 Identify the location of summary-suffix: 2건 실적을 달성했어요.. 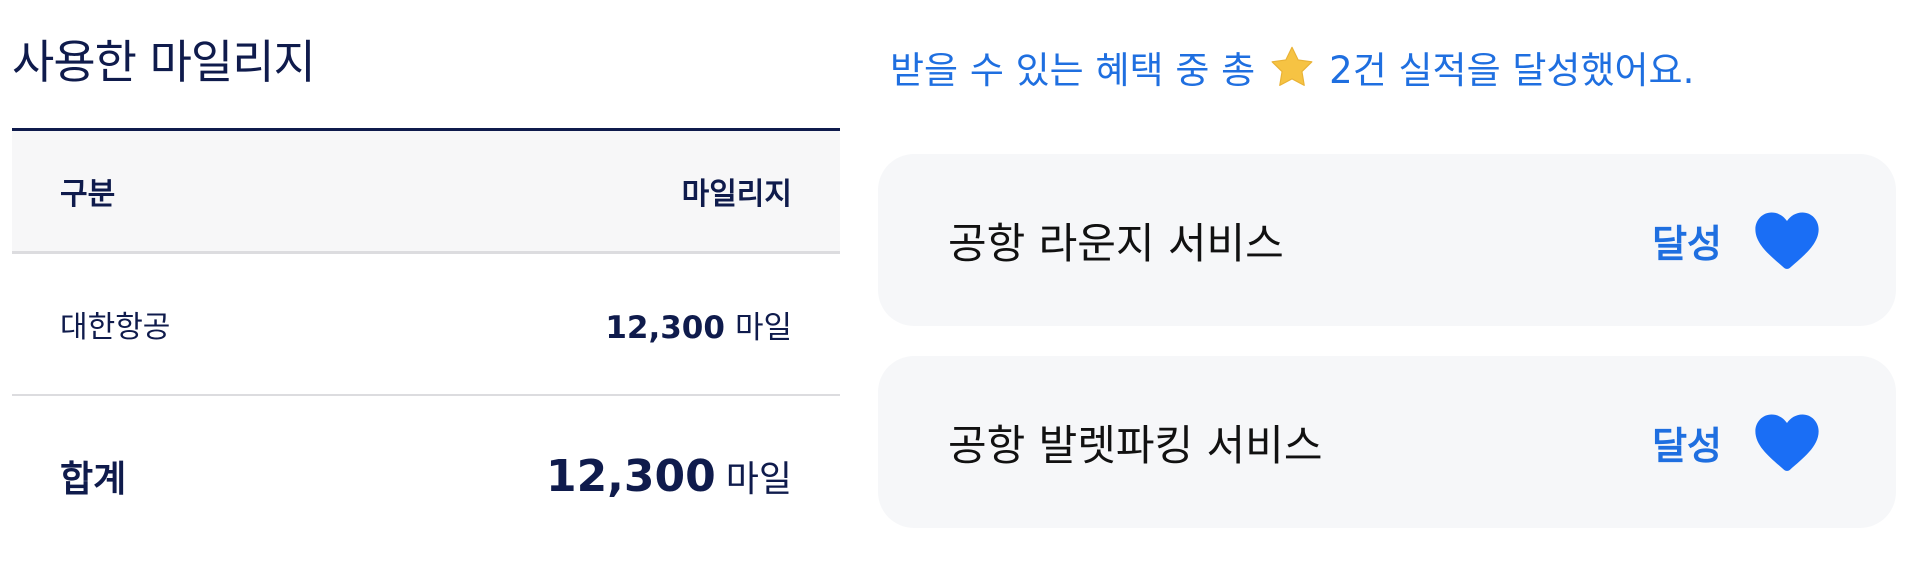
(1512, 70).